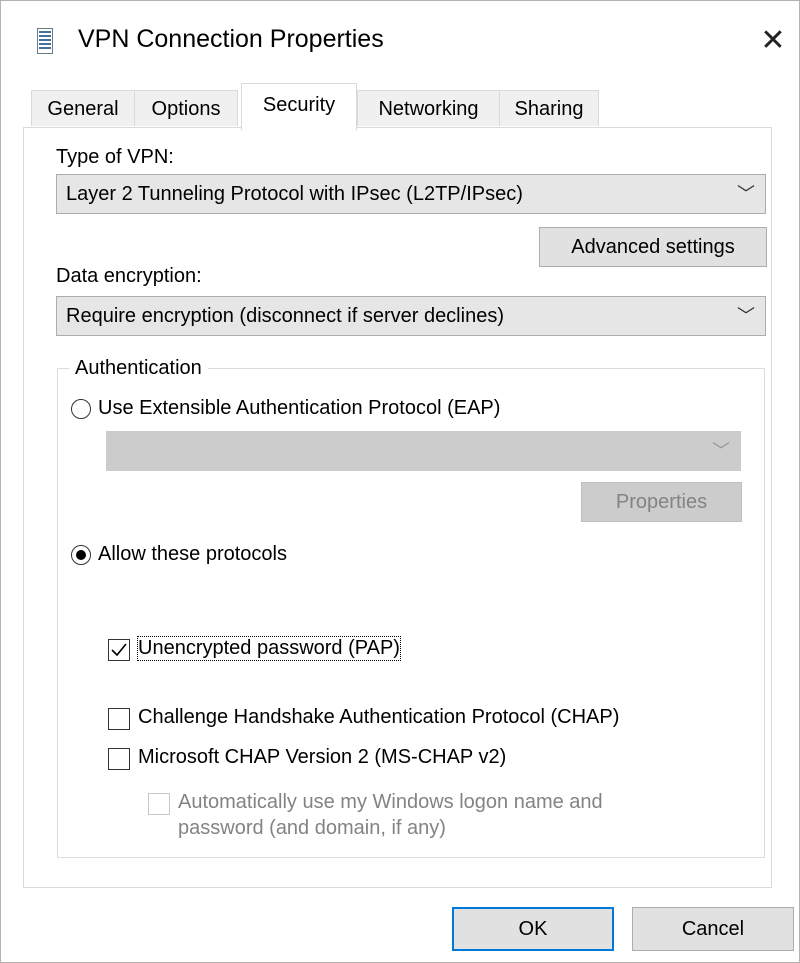 The image size is (800, 963). I want to click on properties-label: Properties, so click(661, 502).